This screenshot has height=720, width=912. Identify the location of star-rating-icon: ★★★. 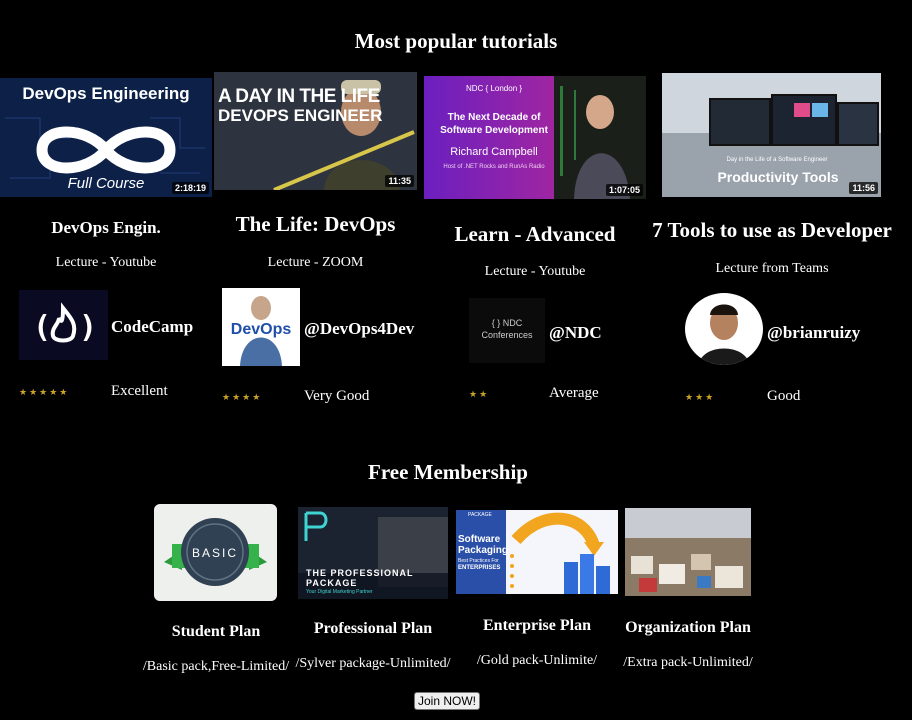
(700, 397).